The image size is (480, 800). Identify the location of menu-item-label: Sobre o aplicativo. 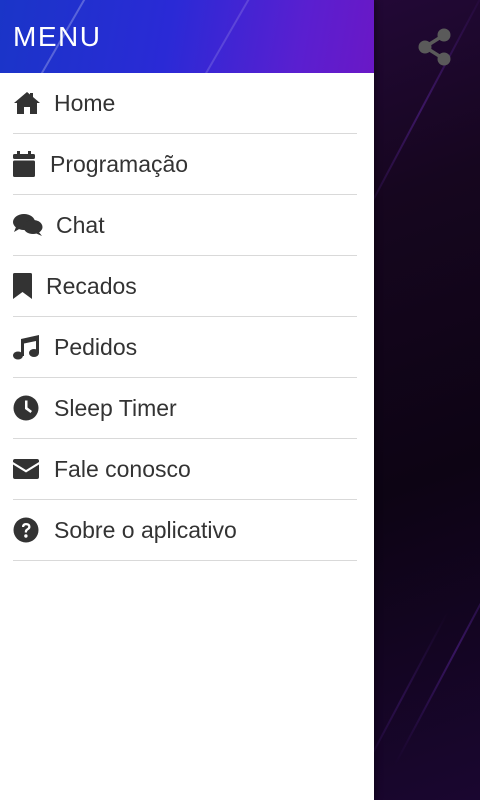
(145, 529).